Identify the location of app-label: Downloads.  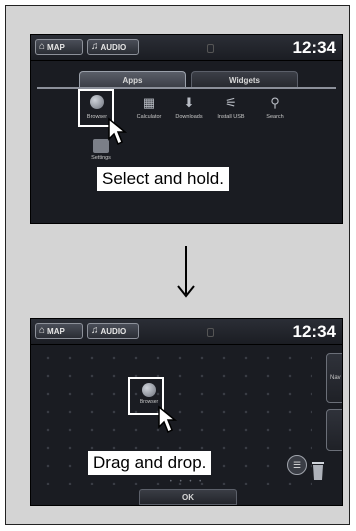
(189, 117).